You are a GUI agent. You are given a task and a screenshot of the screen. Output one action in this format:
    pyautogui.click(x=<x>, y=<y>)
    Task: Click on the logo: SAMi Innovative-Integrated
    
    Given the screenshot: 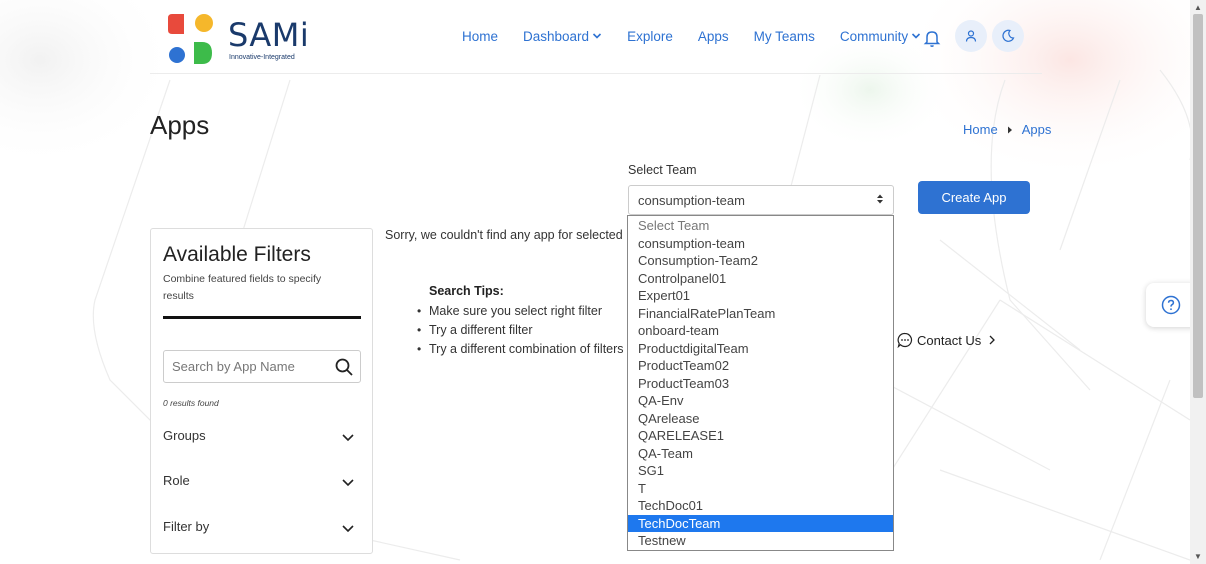 What is the action you would take?
    pyautogui.click(x=239, y=38)
    